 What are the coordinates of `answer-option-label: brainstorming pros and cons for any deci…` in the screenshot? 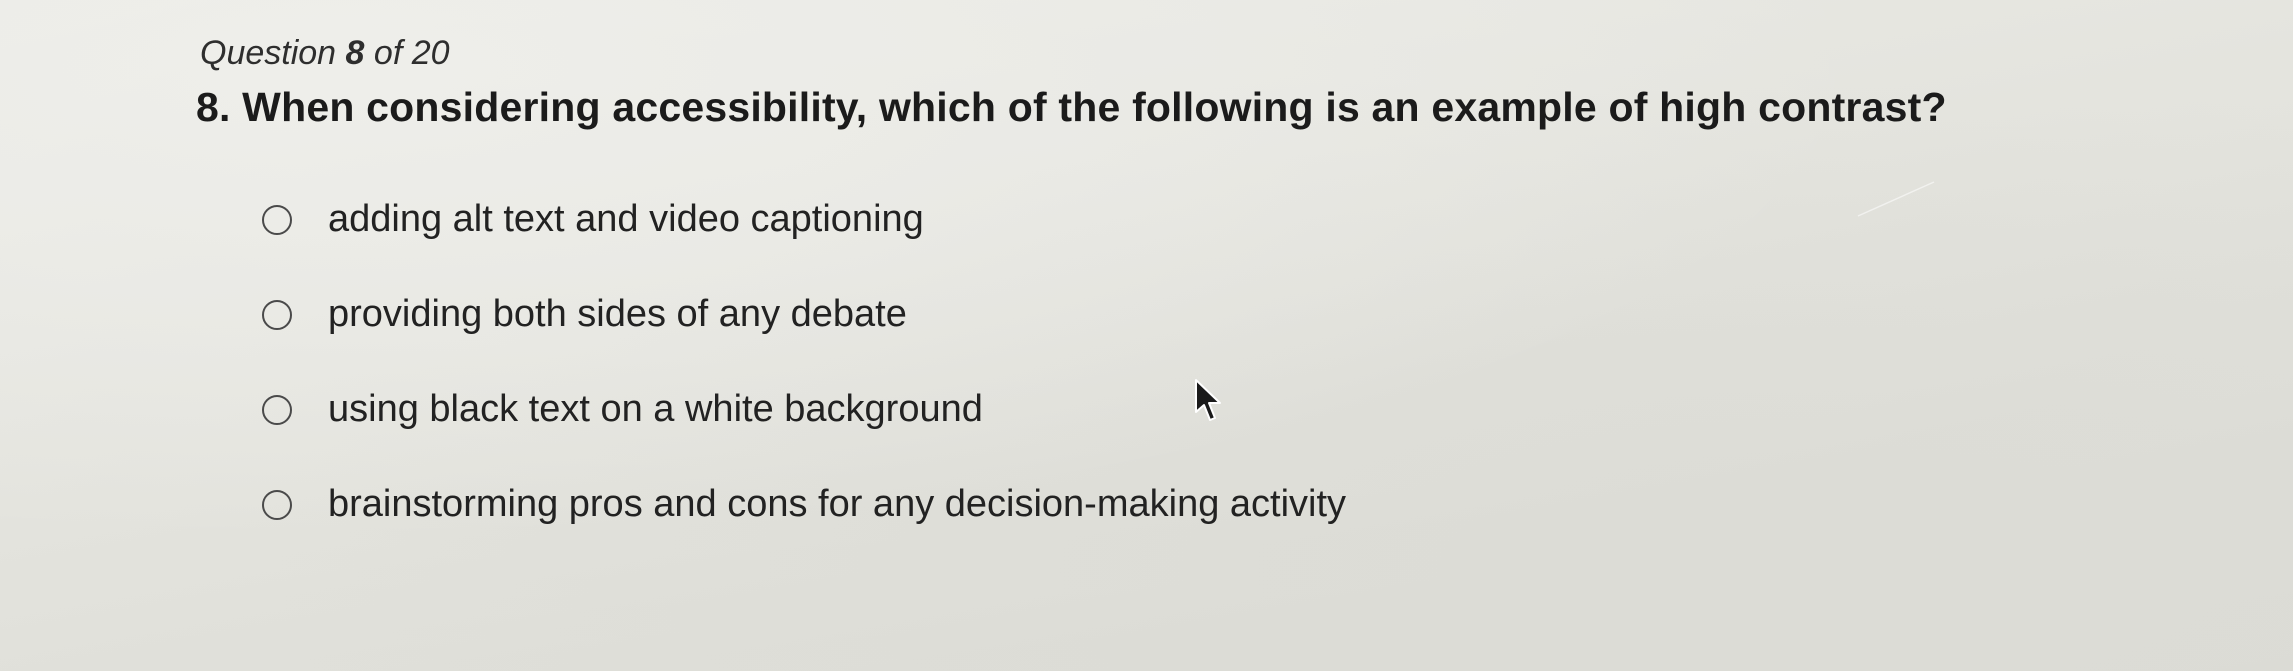 It's located at (837, 504).